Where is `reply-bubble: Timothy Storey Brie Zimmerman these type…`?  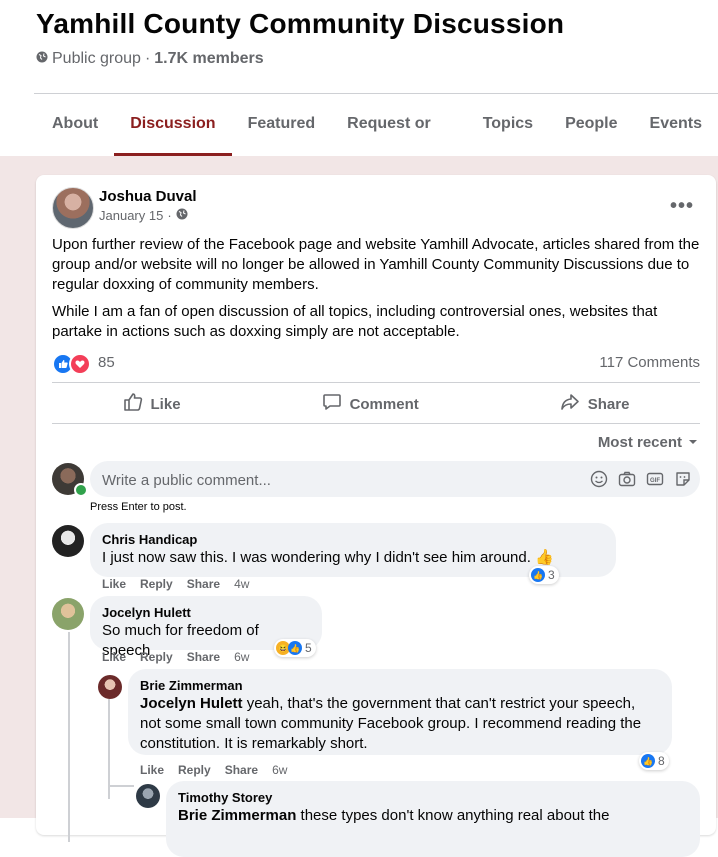 reply-bubble: Timothy Storey Brie Zimmerman these type… is located at coordinates (433, 819).